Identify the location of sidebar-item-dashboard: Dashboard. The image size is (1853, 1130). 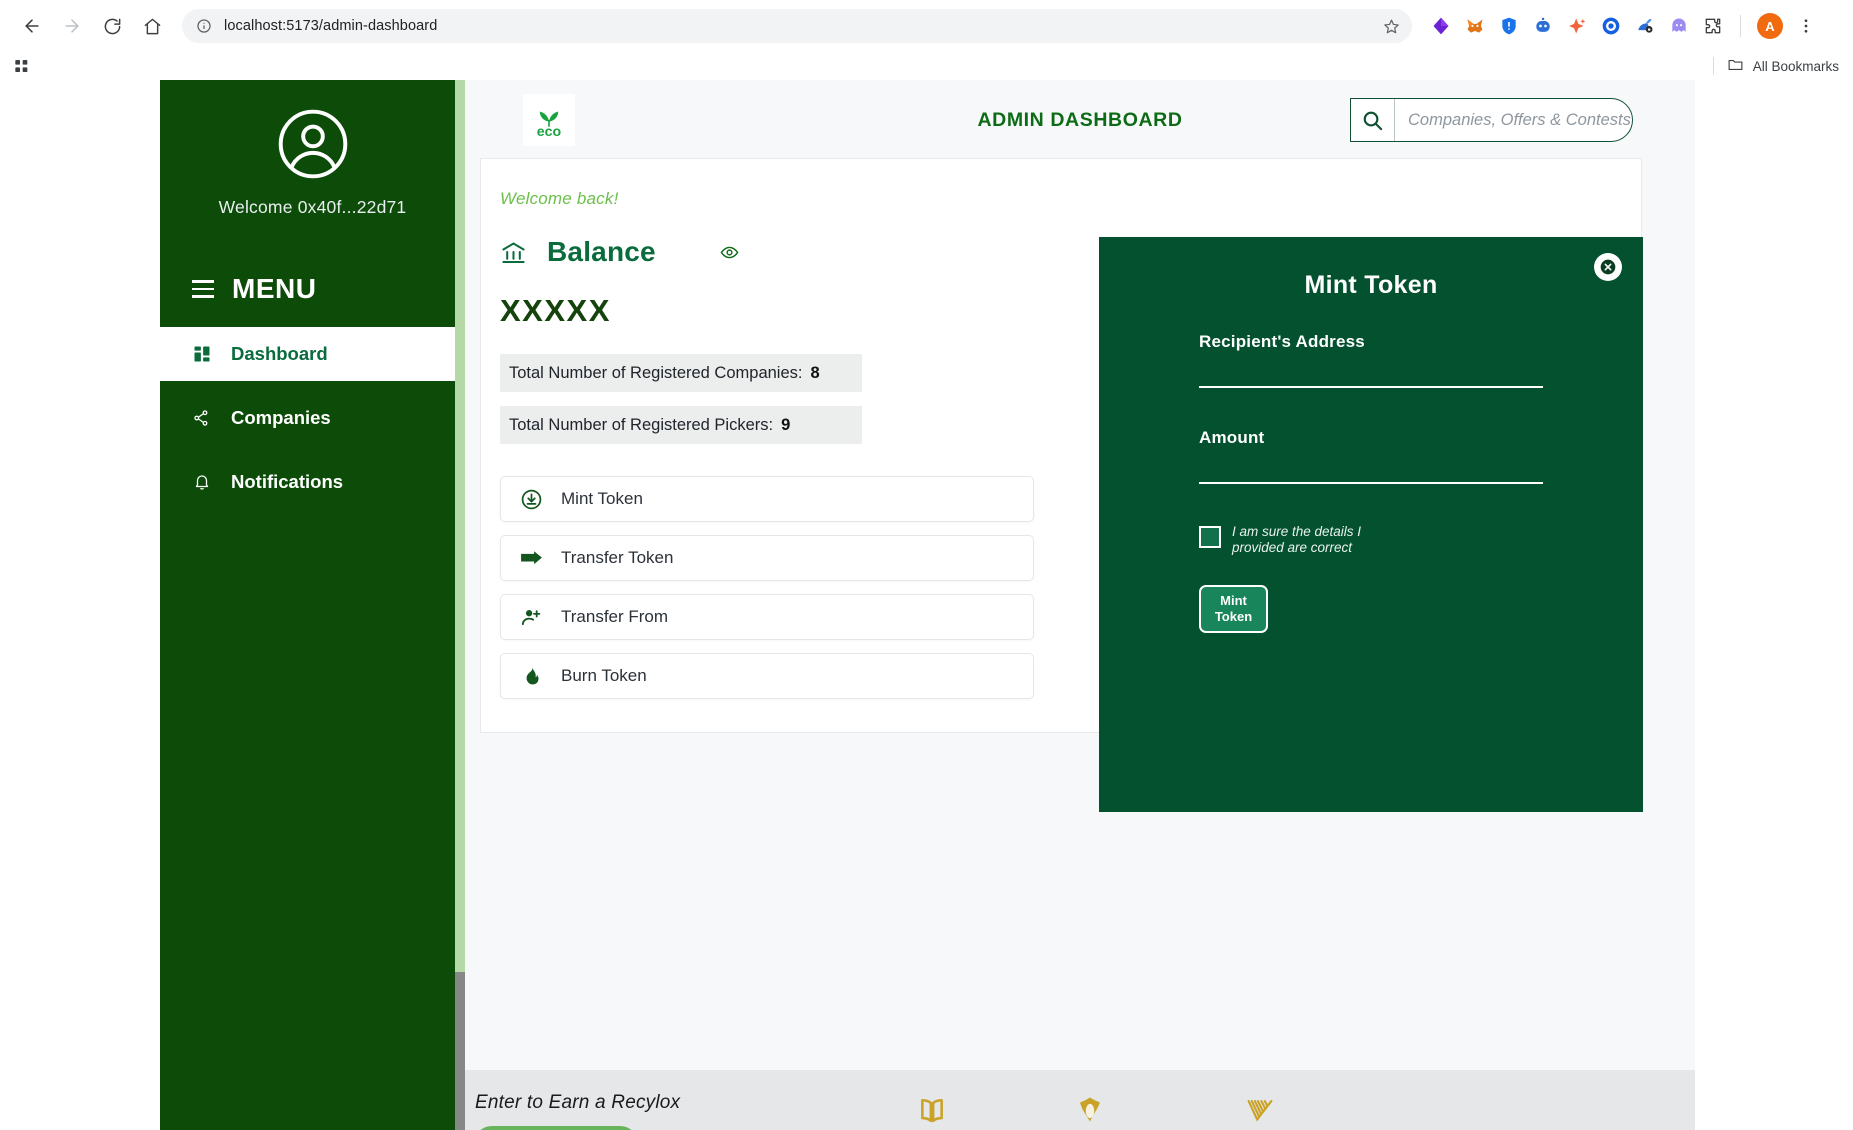
(309, 354).